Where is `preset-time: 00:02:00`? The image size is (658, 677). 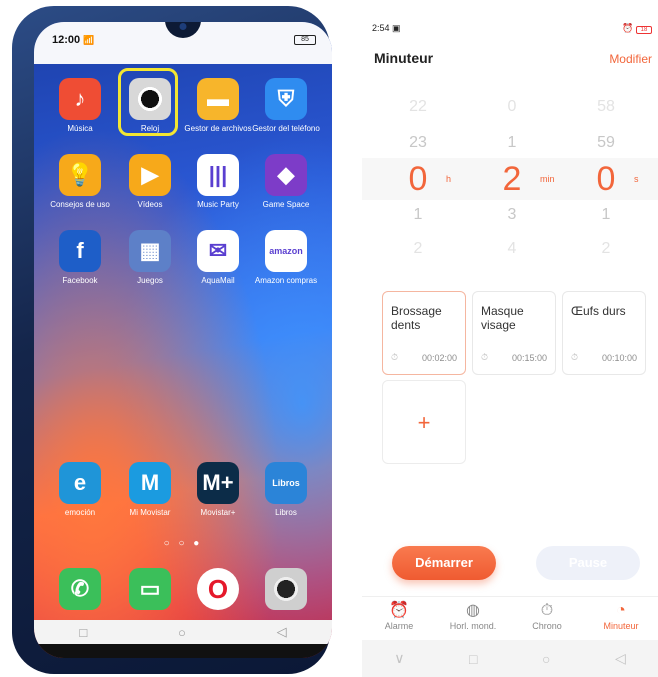 preset-time: 00:02:00 is located at coordinates (439, 358).